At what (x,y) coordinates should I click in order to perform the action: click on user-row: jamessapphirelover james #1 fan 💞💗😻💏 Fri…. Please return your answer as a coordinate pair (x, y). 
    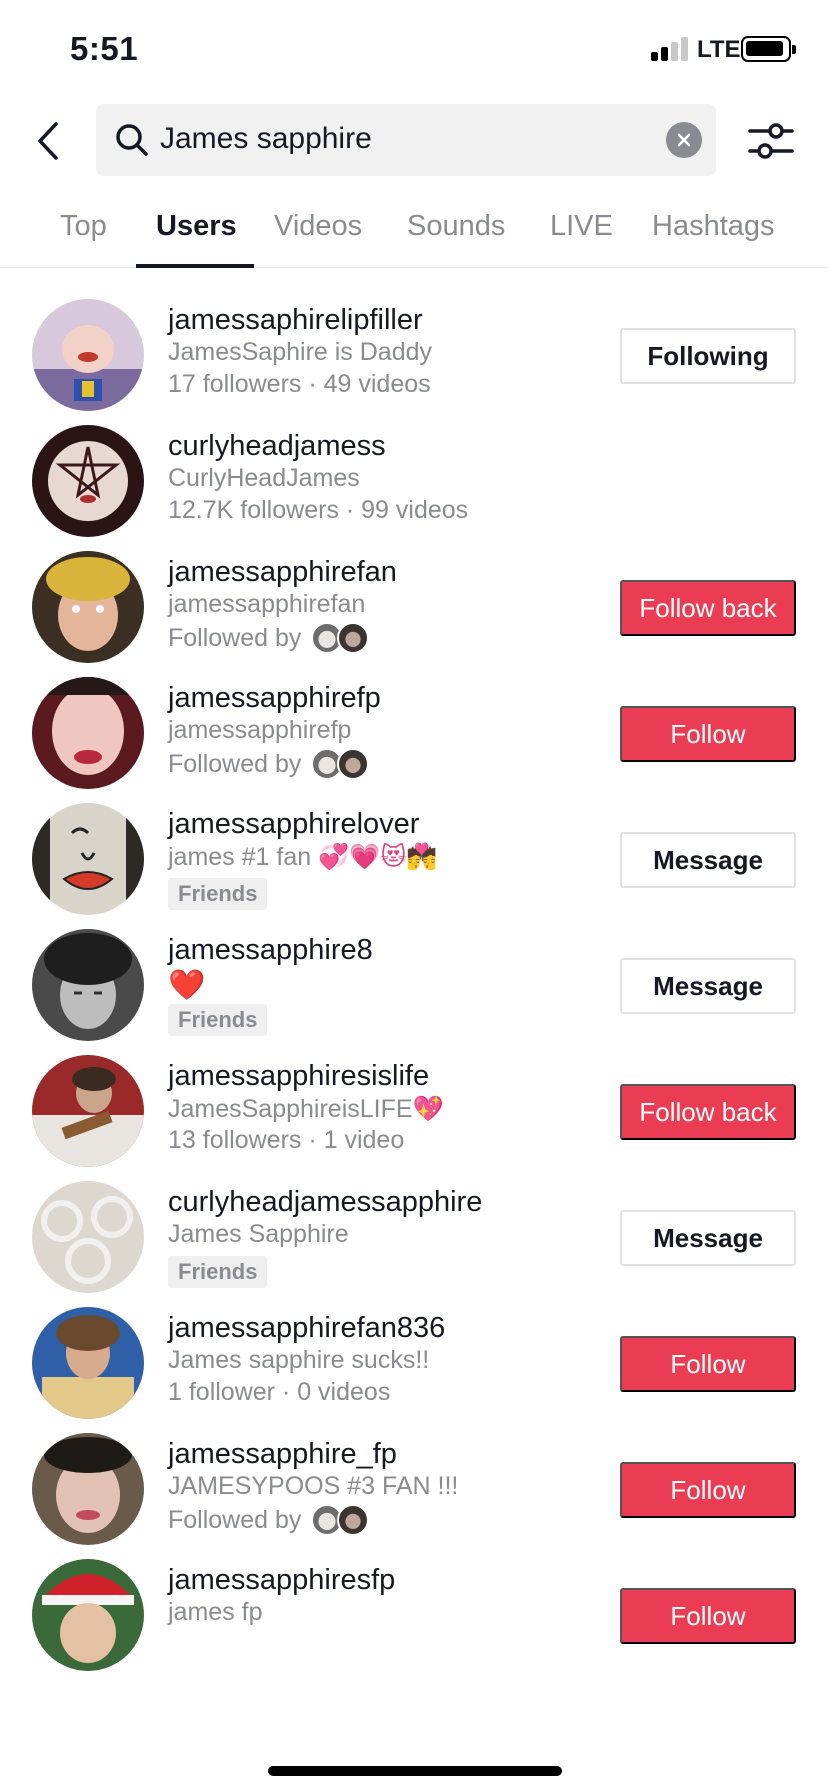
    Looking at the image, I should click on (414, 844).